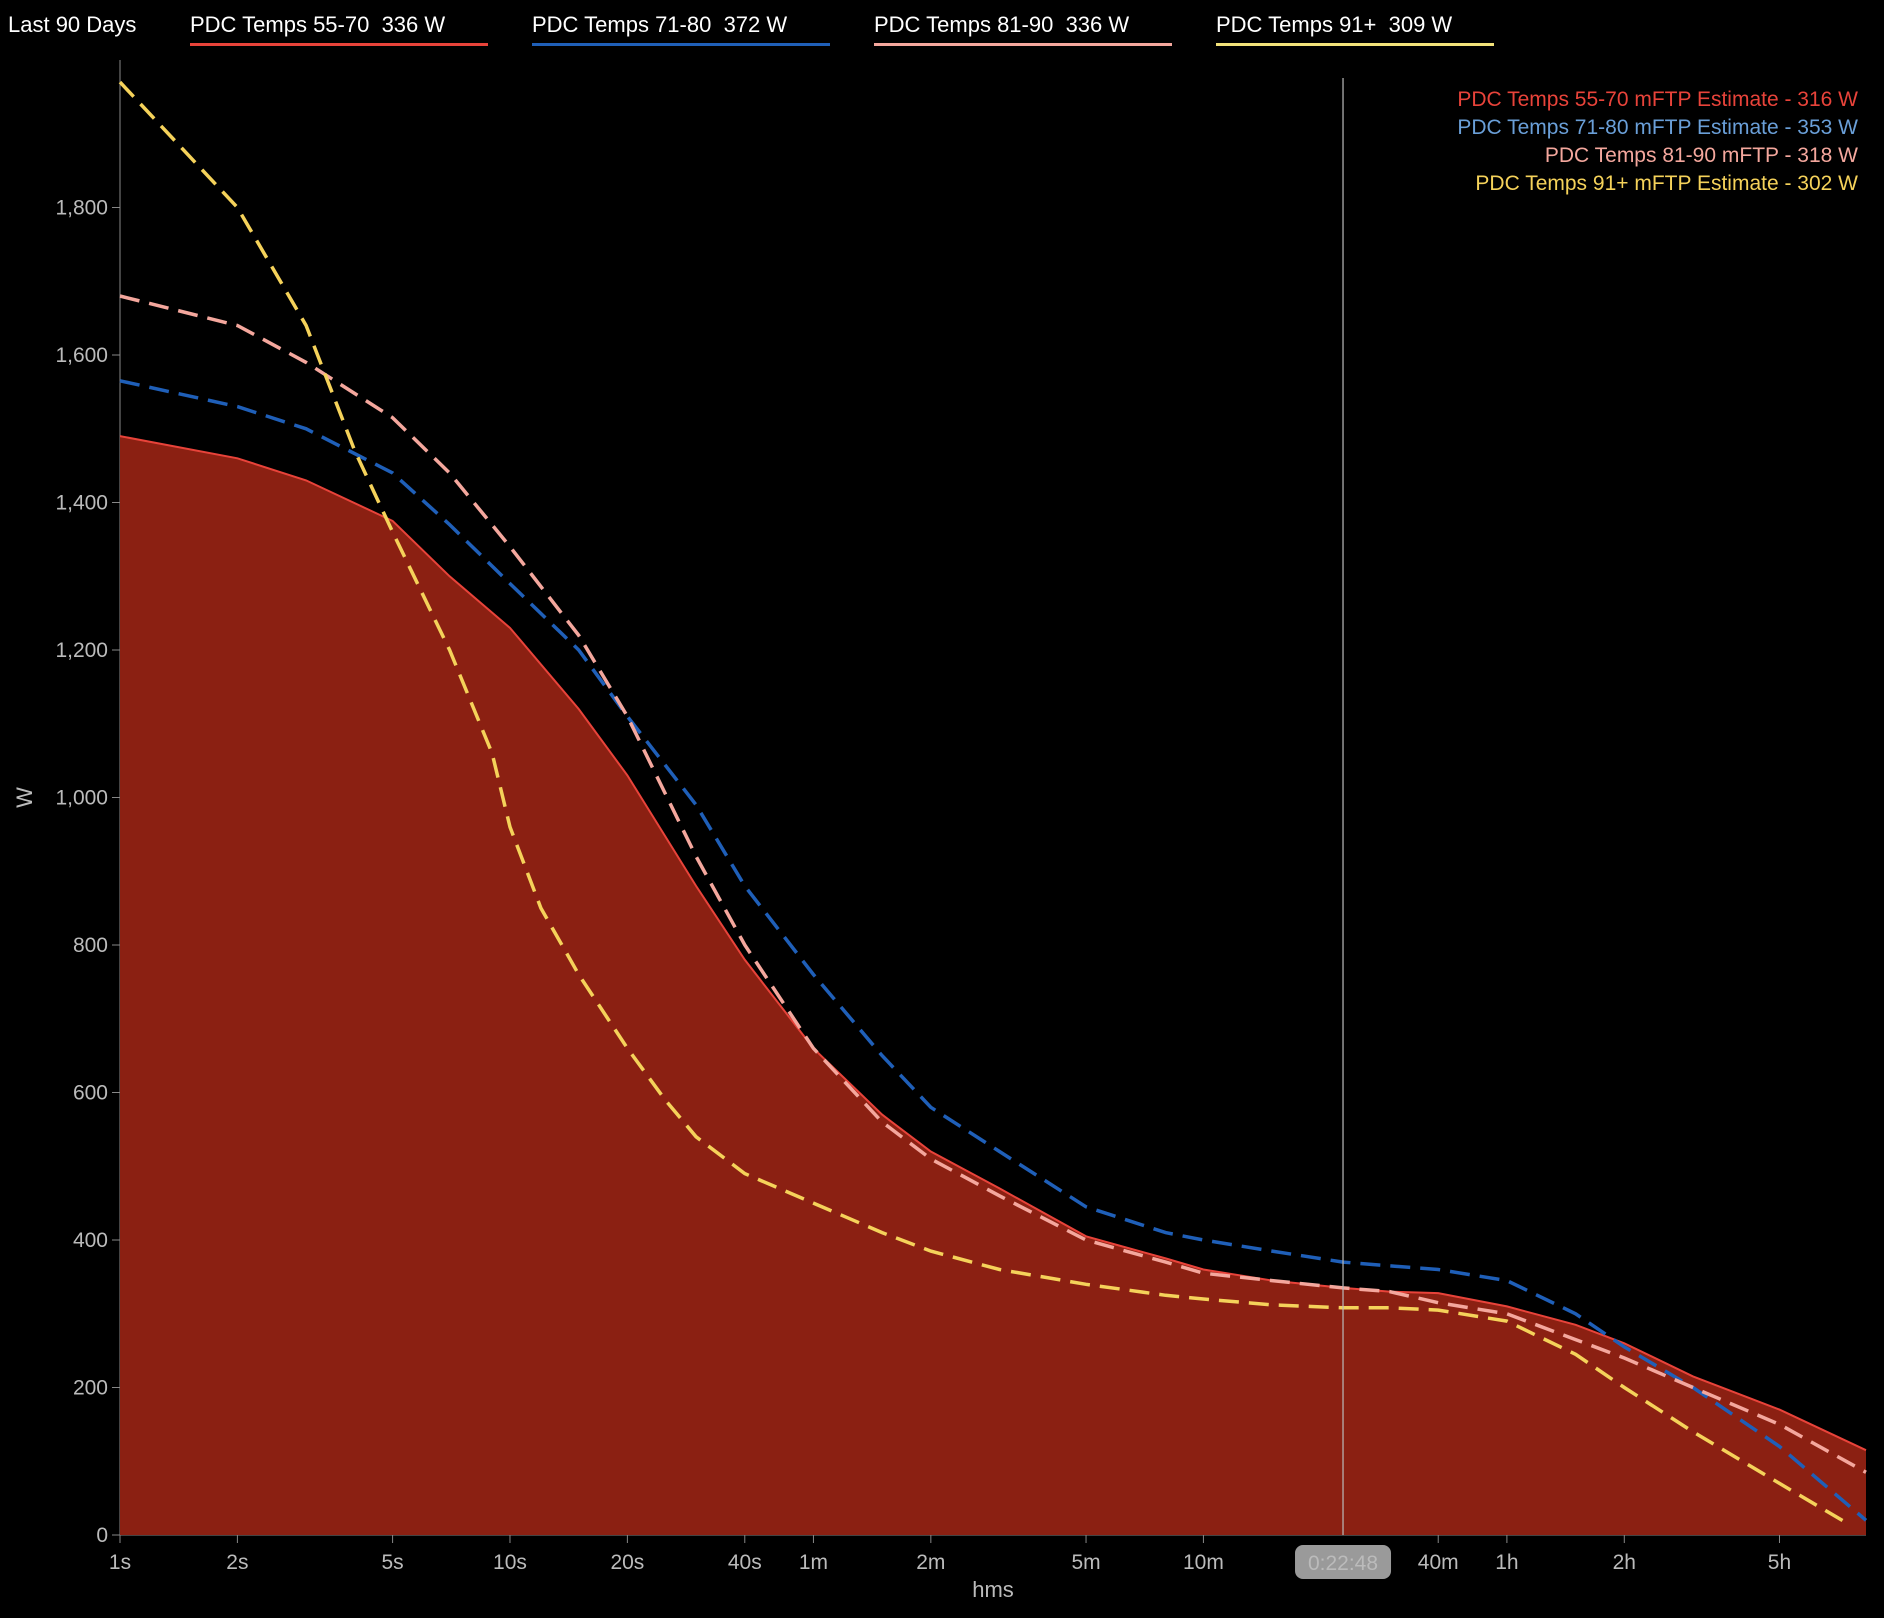  What do you see at coordinates (1506, 1562) in the screenshot?
I see `x-tick-label: 1h` at bounding box center [1506, 1562].